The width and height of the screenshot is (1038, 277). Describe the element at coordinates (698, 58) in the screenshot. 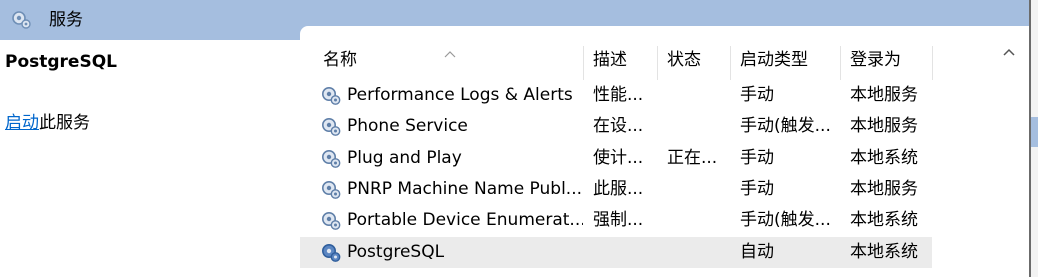

I see `column-header-status: 状态` at that location.